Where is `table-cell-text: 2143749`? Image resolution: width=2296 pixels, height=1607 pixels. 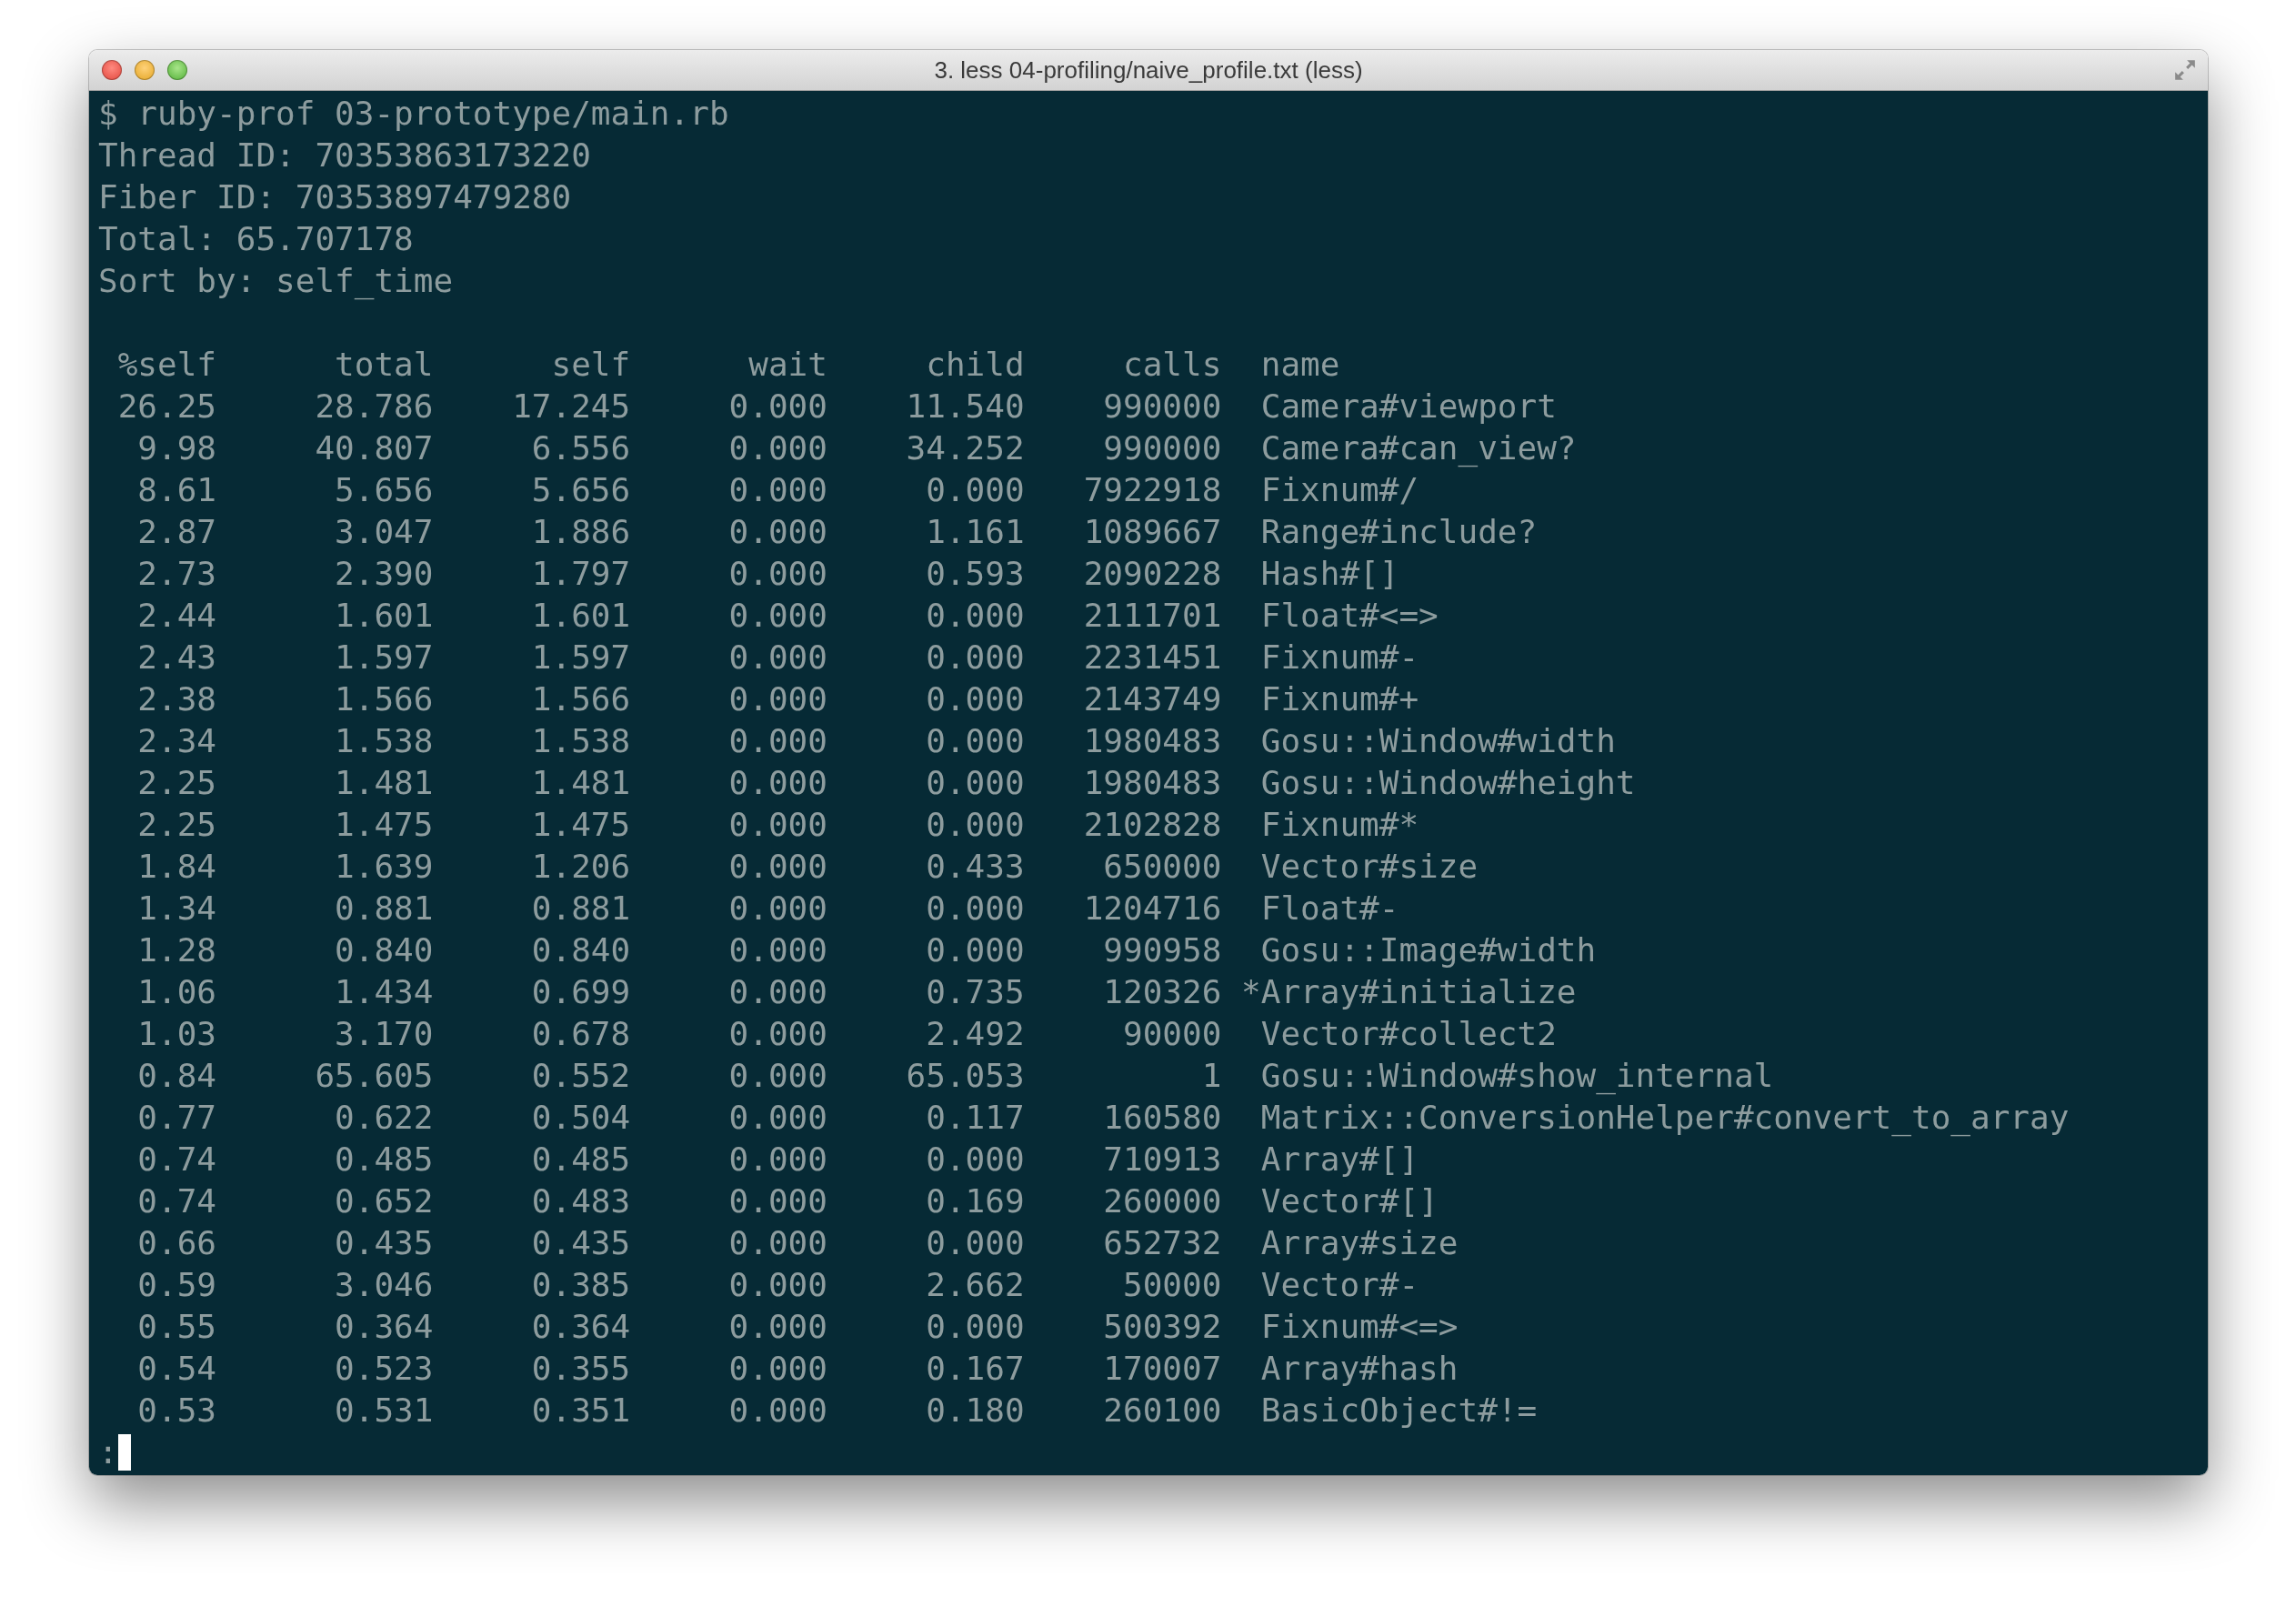
table-cell-text: 2143749 is located at coordinates (1152, 699).